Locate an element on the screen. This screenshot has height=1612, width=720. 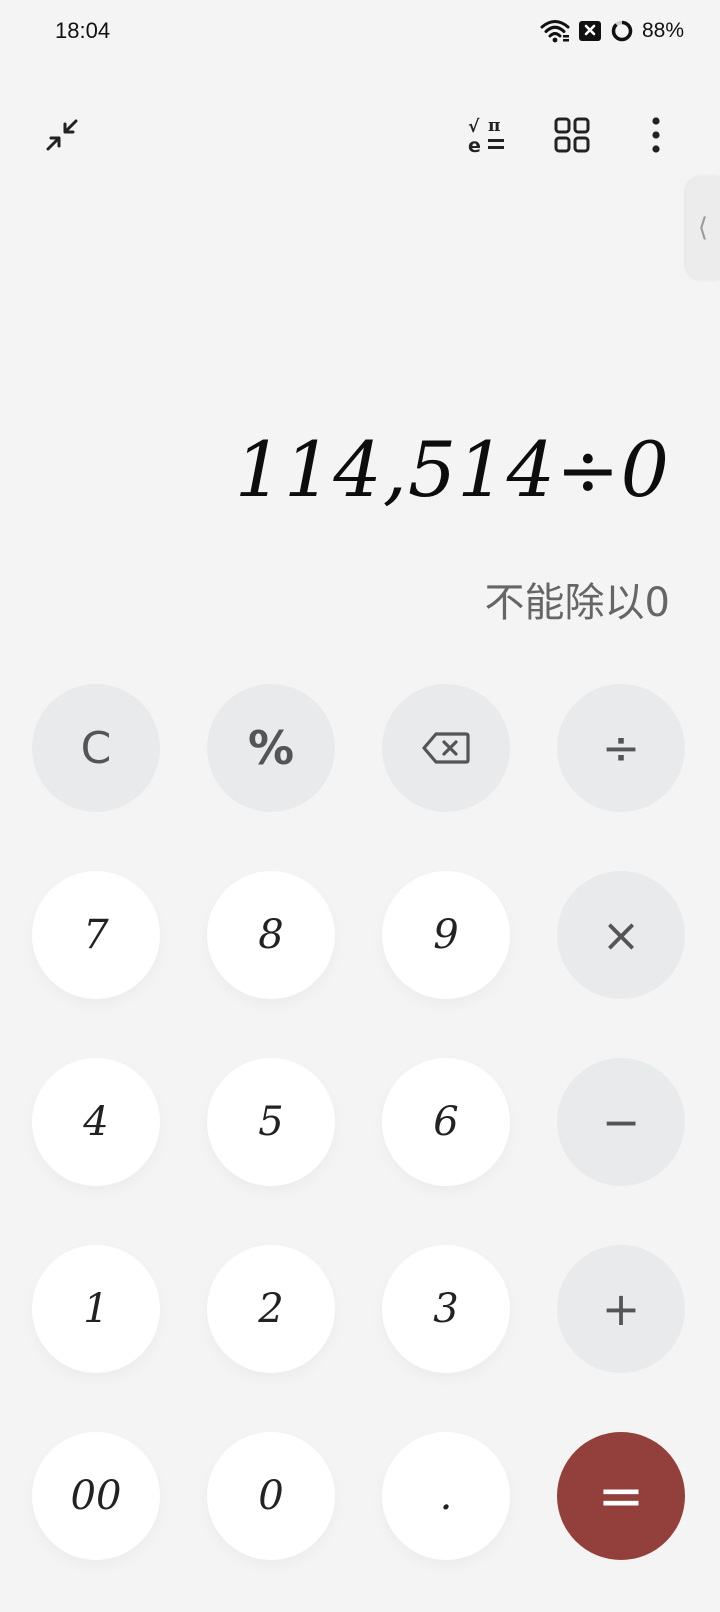
digit-0-label: 0 is located at coordinates (271, 1496).